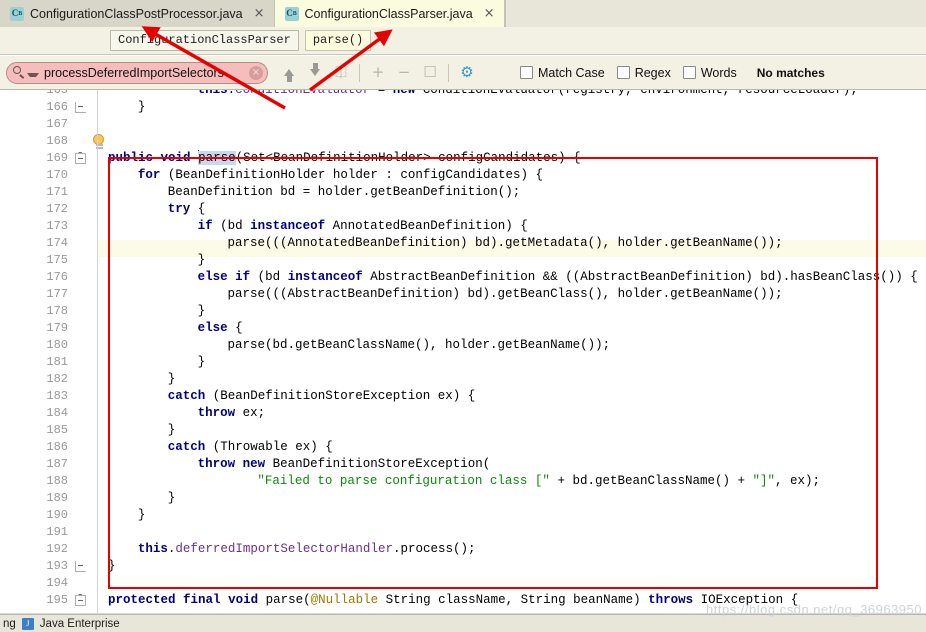 This screenshot has width=926, height=632. Describe the element at coordinates (142, 600) in the screenshot. I see `code-token: protected` at that location.